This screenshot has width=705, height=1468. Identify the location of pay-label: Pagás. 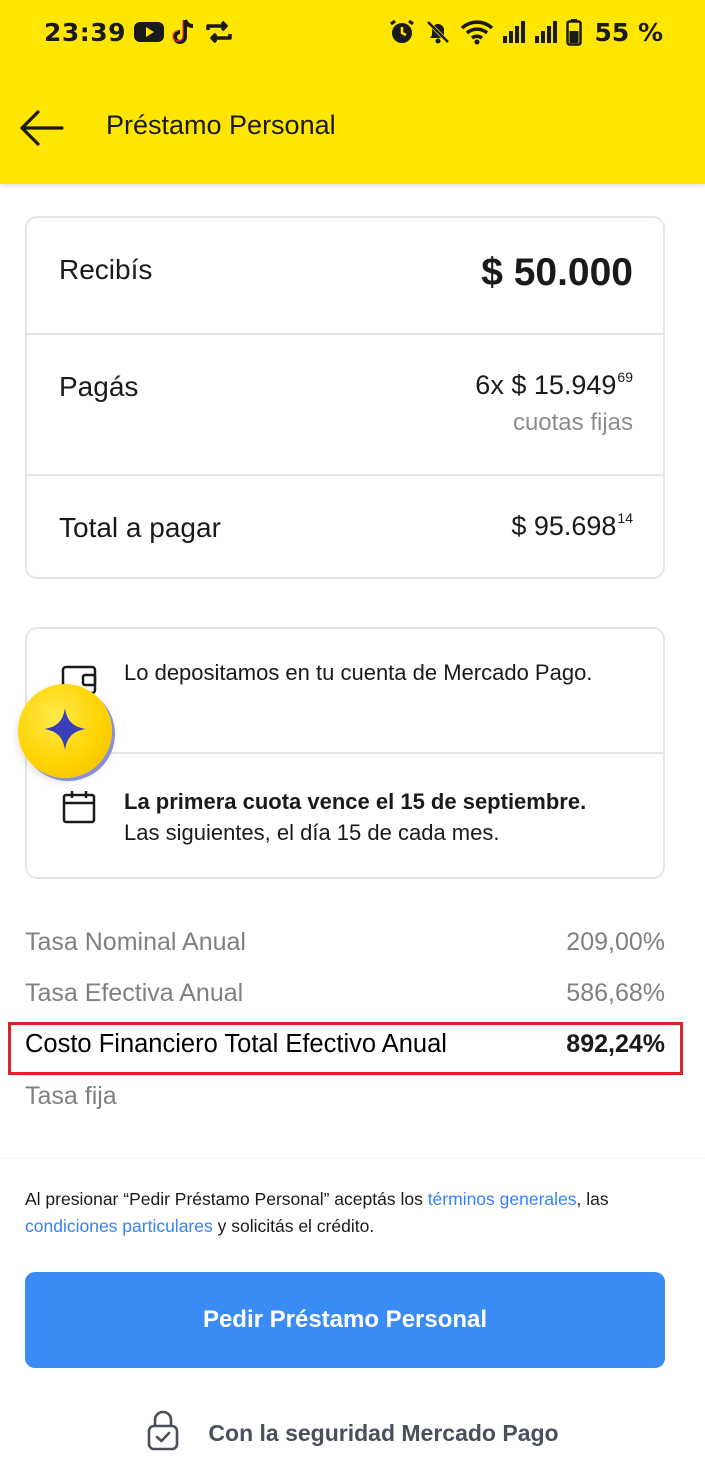
(99, 386).